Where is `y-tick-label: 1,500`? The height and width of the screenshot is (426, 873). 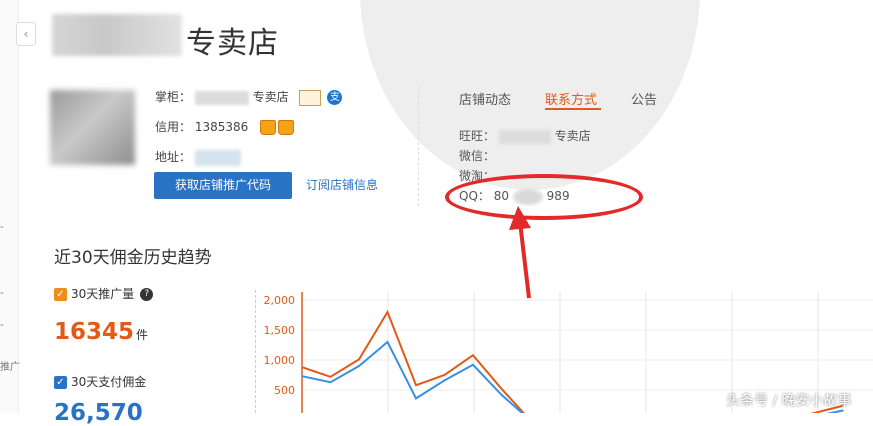 y-tick-label: 1,500 is located at coordinates (280, 330).